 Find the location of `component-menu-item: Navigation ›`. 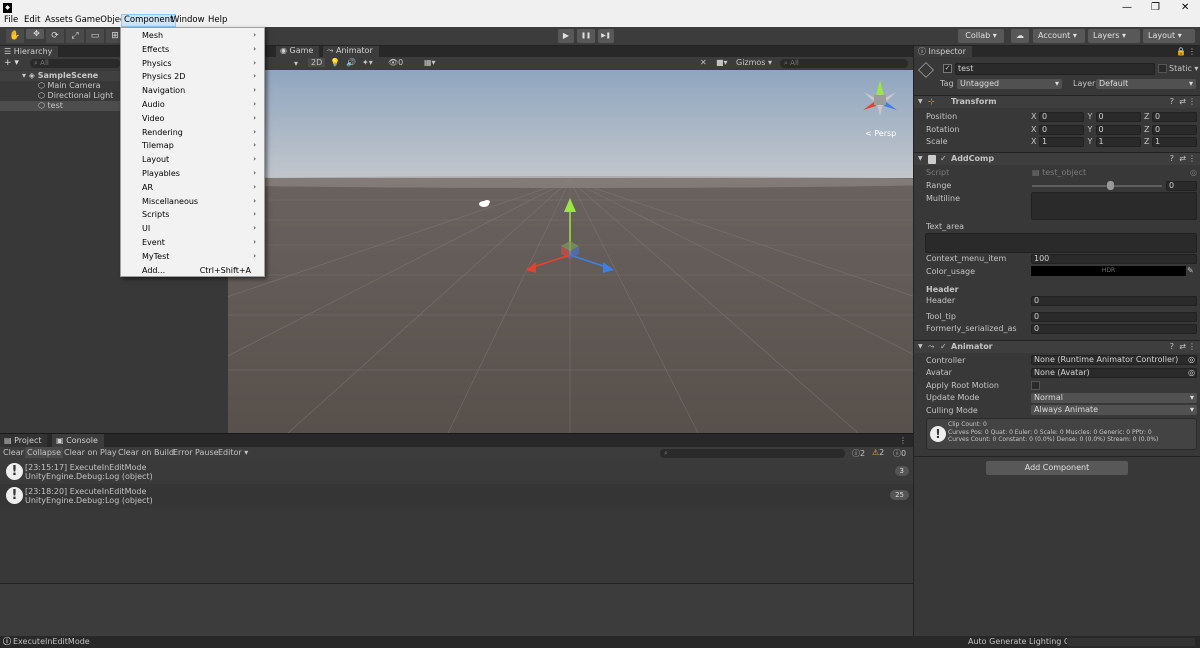

component-menu-item: Navigation › is located at coordinates (192, 91).